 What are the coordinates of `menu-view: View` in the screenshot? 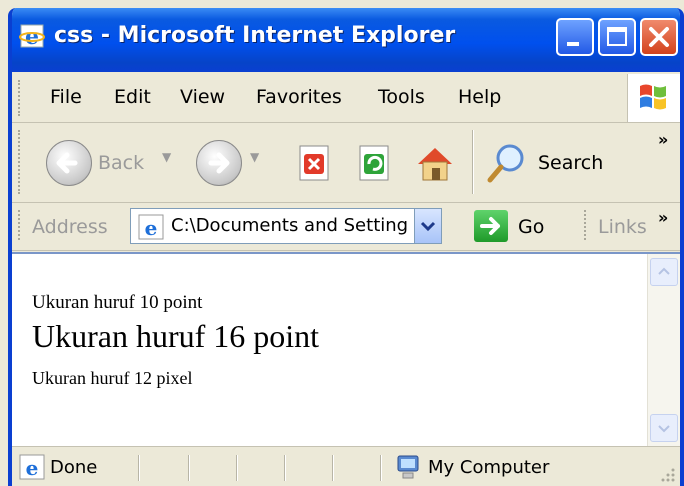 It's located at (202, 97).